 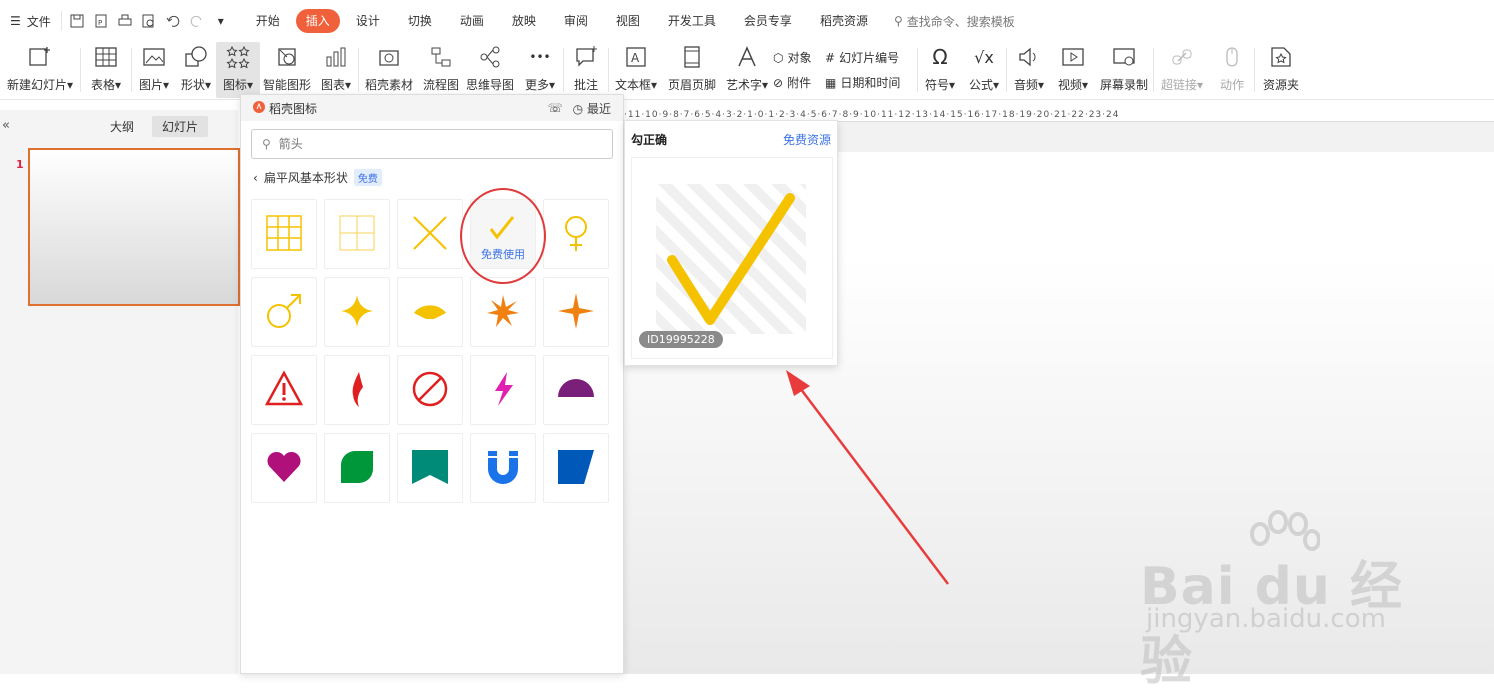 What do you see at coordinates (336, 70) in the screenshot?
I see `chart-button: 图表▾` at bounding box center [336, 70].